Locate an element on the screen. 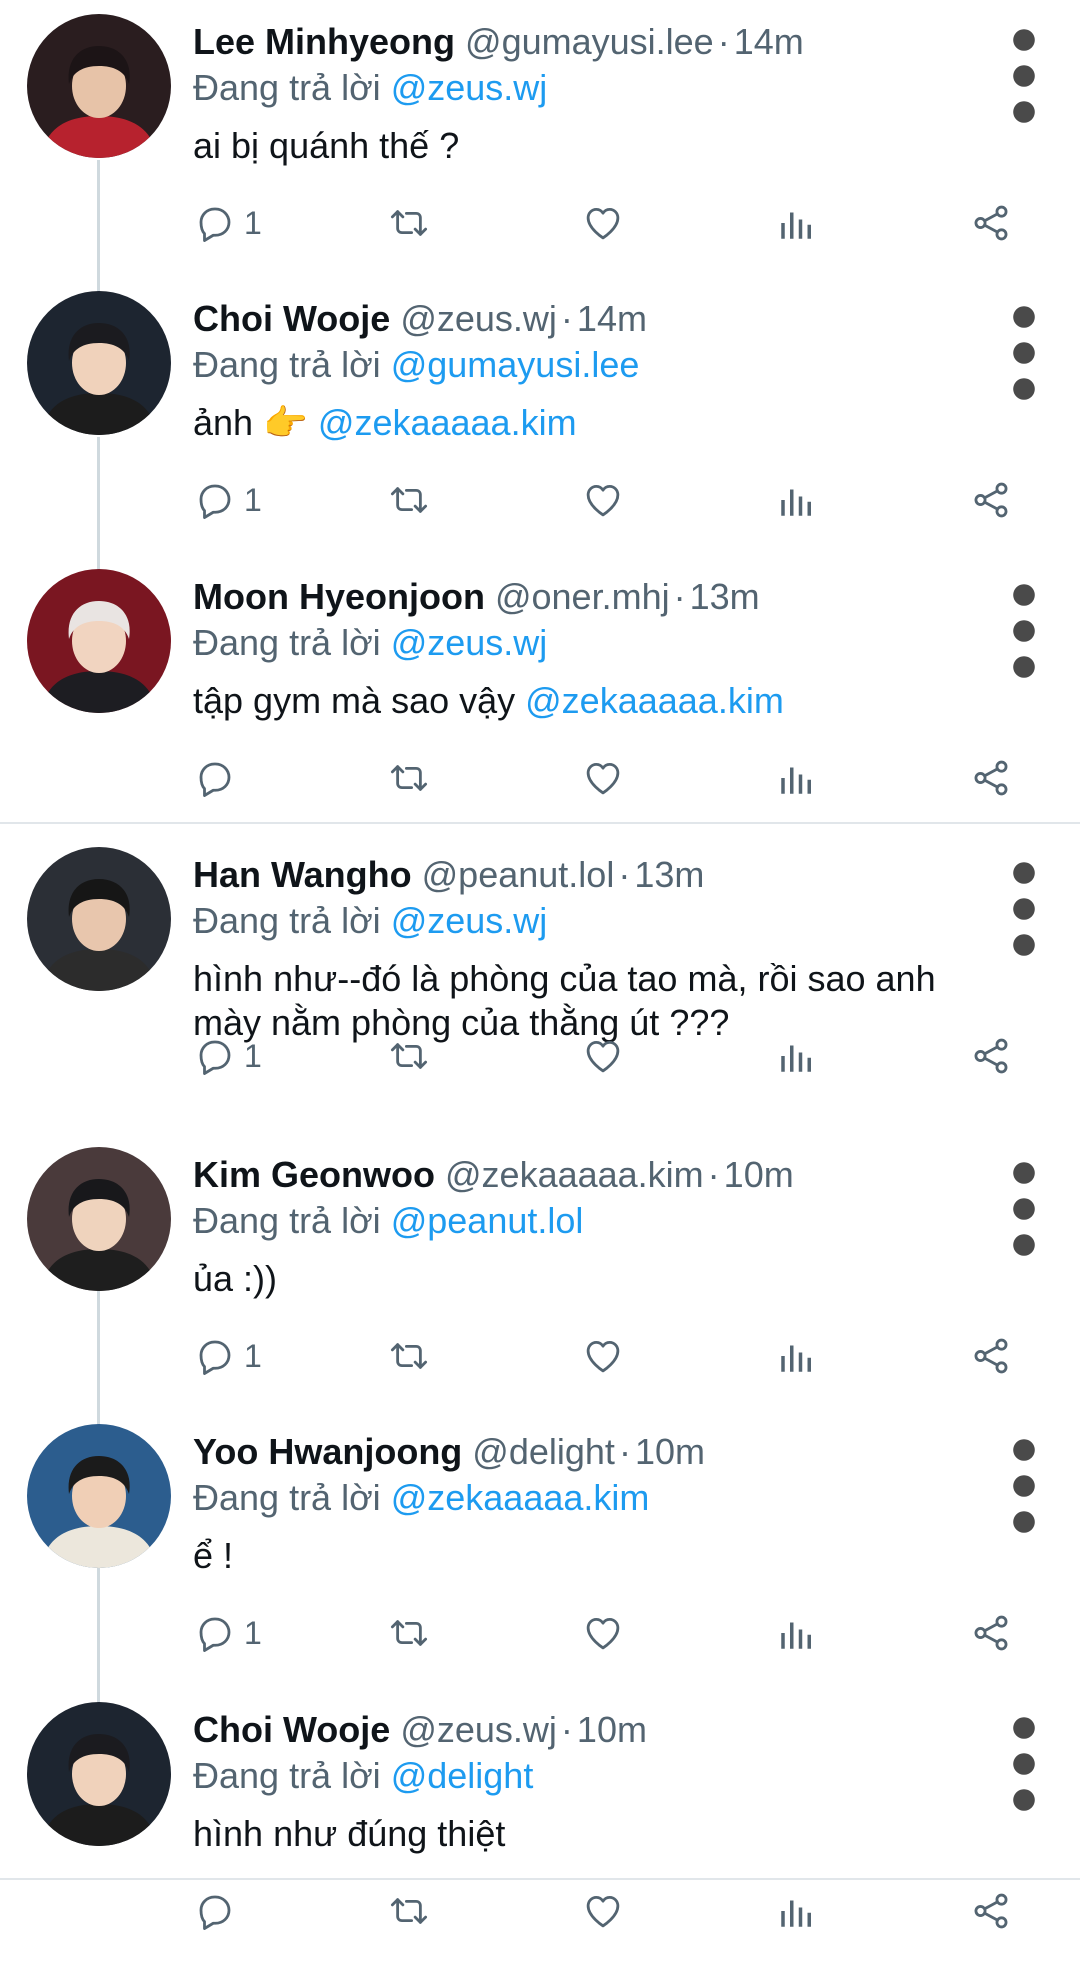  author-name: Lee Minhyeong is located at coordinates (324, 41).